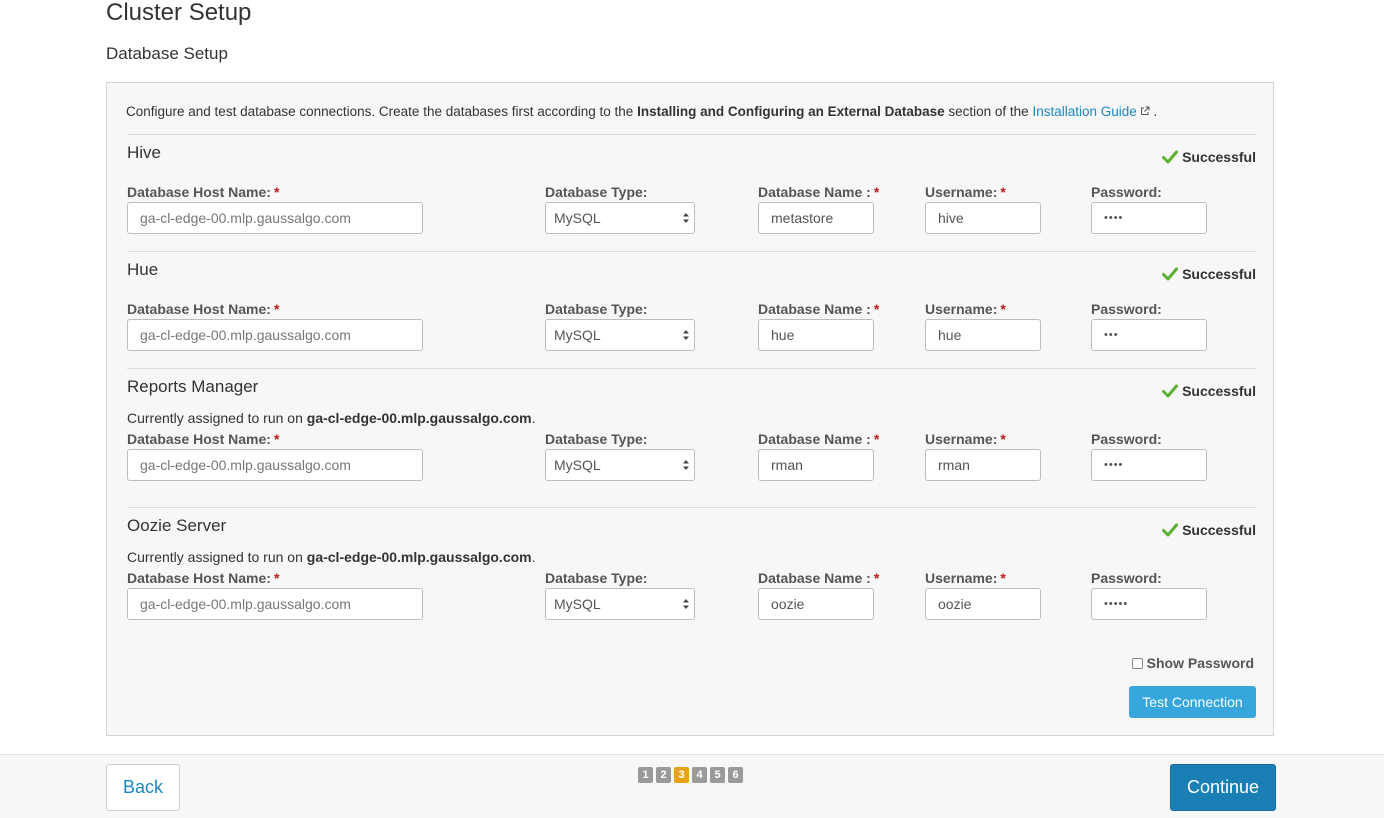  Describe the element at coordinates (735, 775) in the screenshot. I see `step-6: 6` at that location.